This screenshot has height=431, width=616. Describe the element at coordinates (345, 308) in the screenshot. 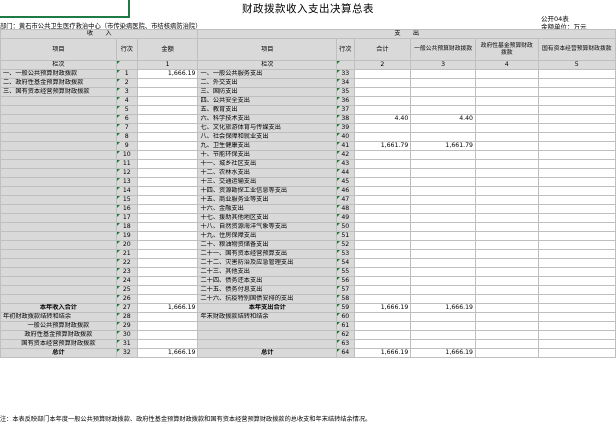

I see `expense-line-no: 59` at that location.